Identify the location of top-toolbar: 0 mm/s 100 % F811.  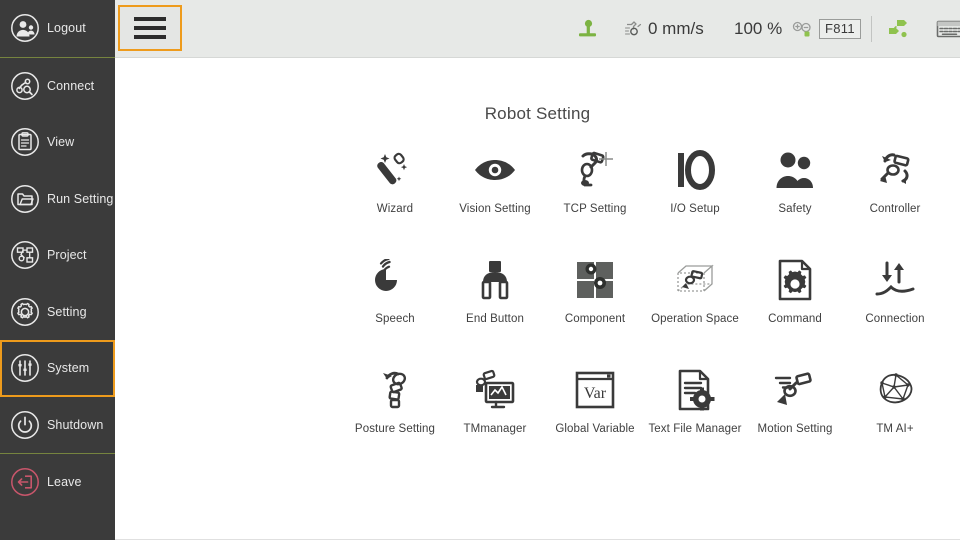
(537, 29).